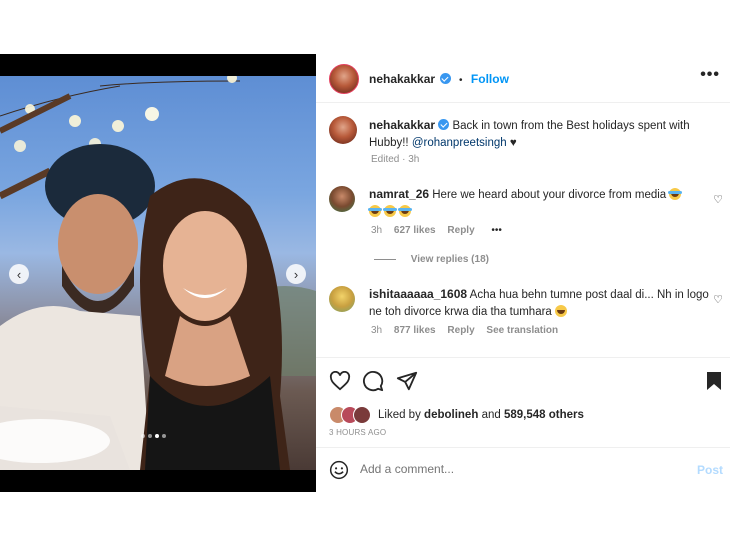 This screenshot has width=730, height=548. I want to click on see-translation-button: See translation, so click(522, 330).